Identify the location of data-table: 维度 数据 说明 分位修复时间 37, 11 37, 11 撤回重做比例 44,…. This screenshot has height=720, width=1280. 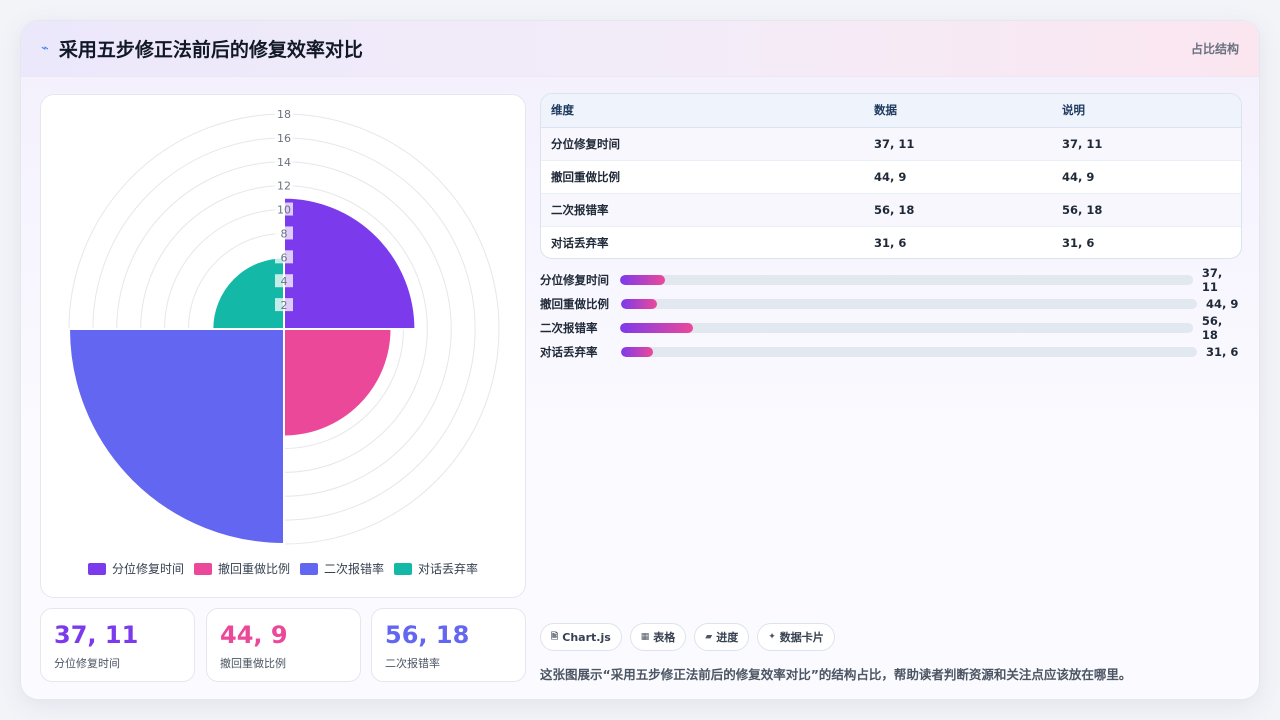
(891, 176).